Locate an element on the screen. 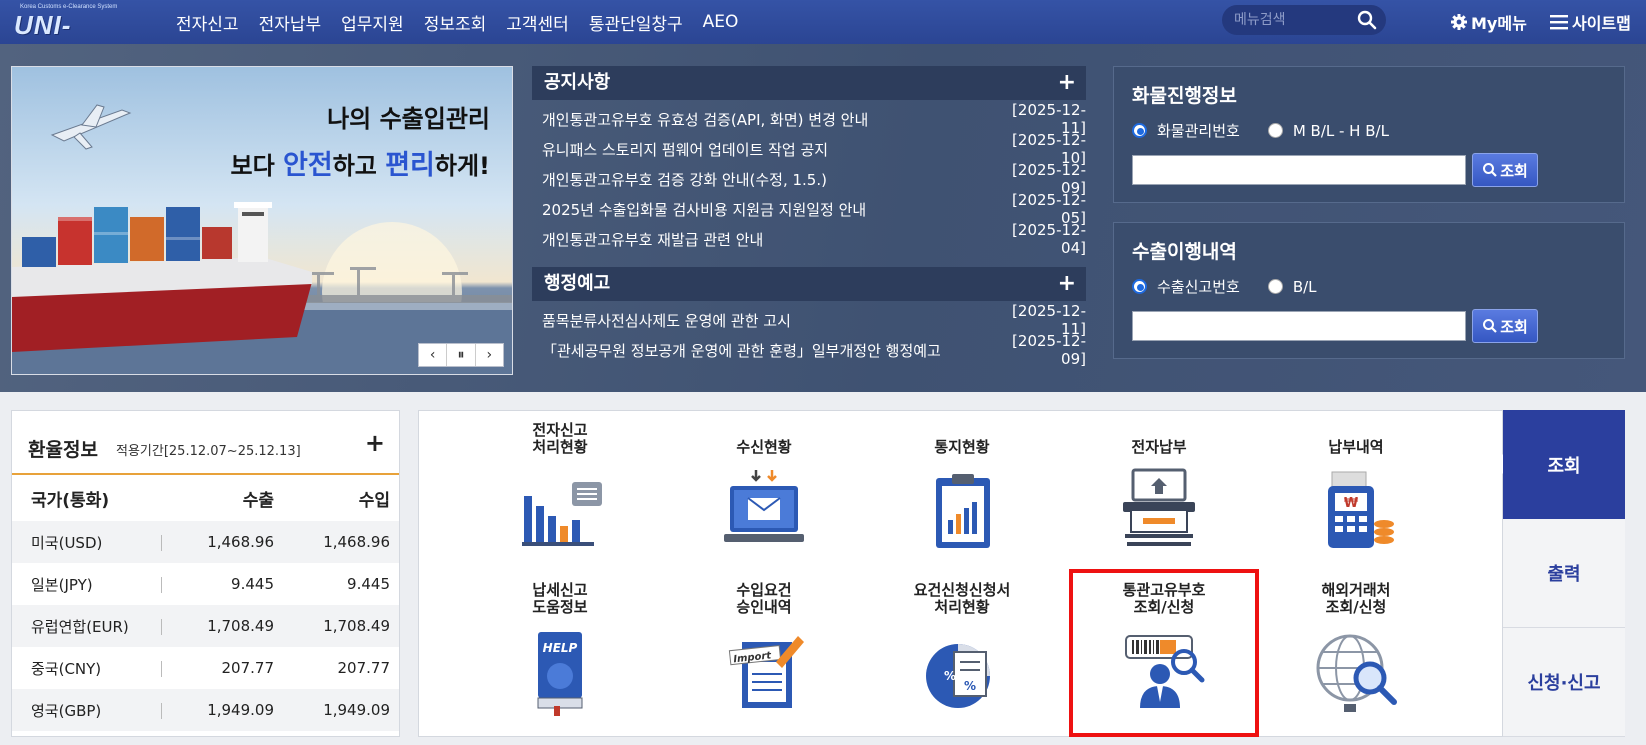 Image resolution: width=1646 pixels, height=745 pixels. notice-item: 개인통관고유부호 재발급 관련 안내 [2025-12-04] is located at coordinates (809, 239).